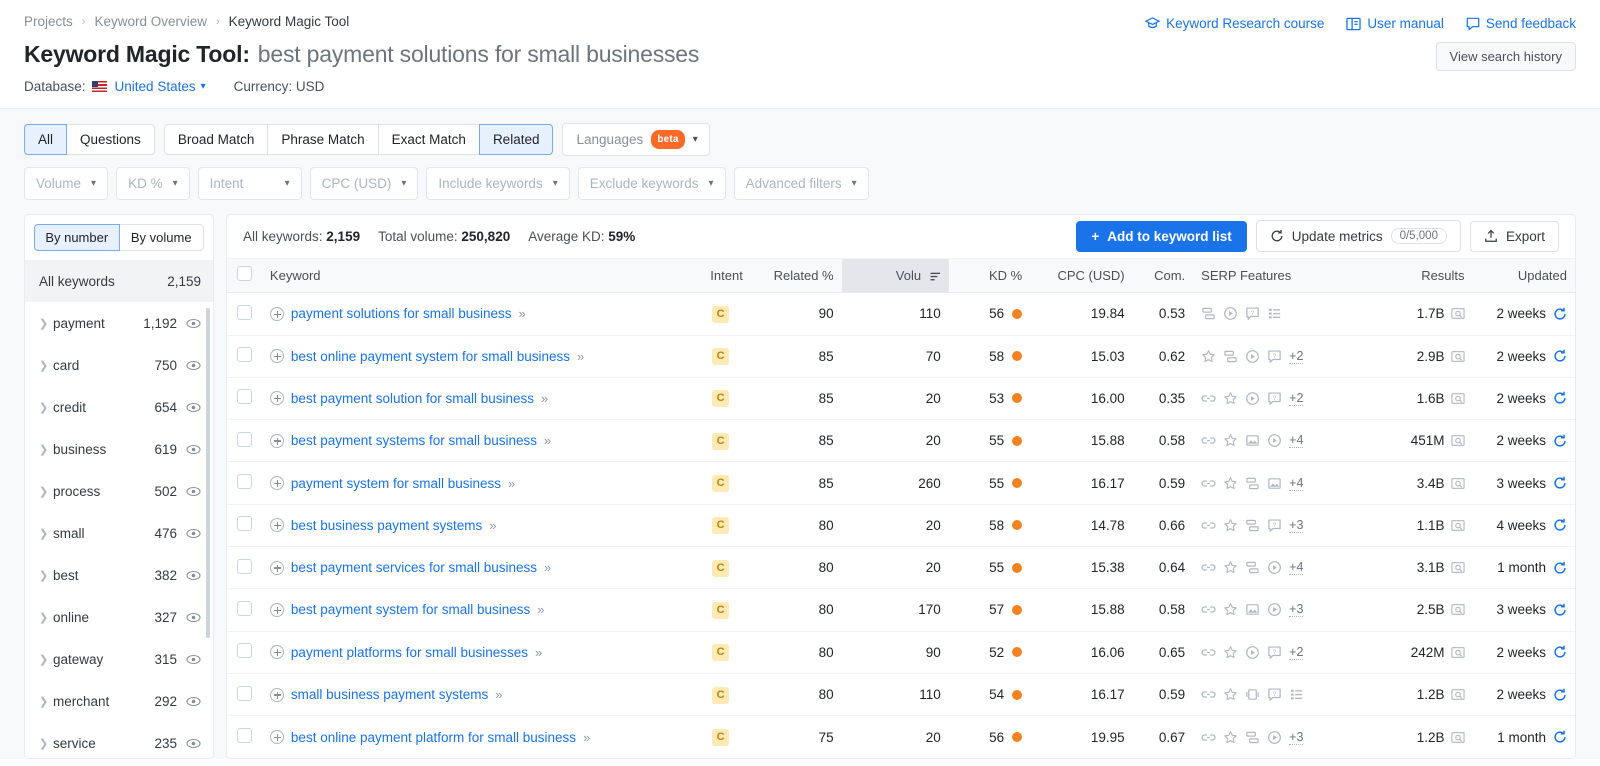 Image resolution: width=1600 pixels, height=766 pixels. Describe the element at coordinates (119, 659) in the screenshot. I see `sidebar-item-gateway: ❯ gateway 315` at that location.